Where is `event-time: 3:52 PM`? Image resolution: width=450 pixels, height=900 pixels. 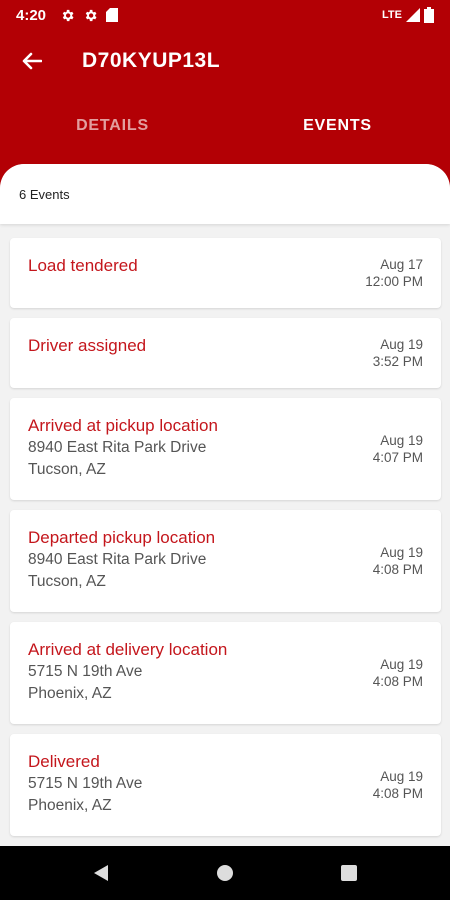 event-time: 3:52 PM is located at coordinates (397, 361).